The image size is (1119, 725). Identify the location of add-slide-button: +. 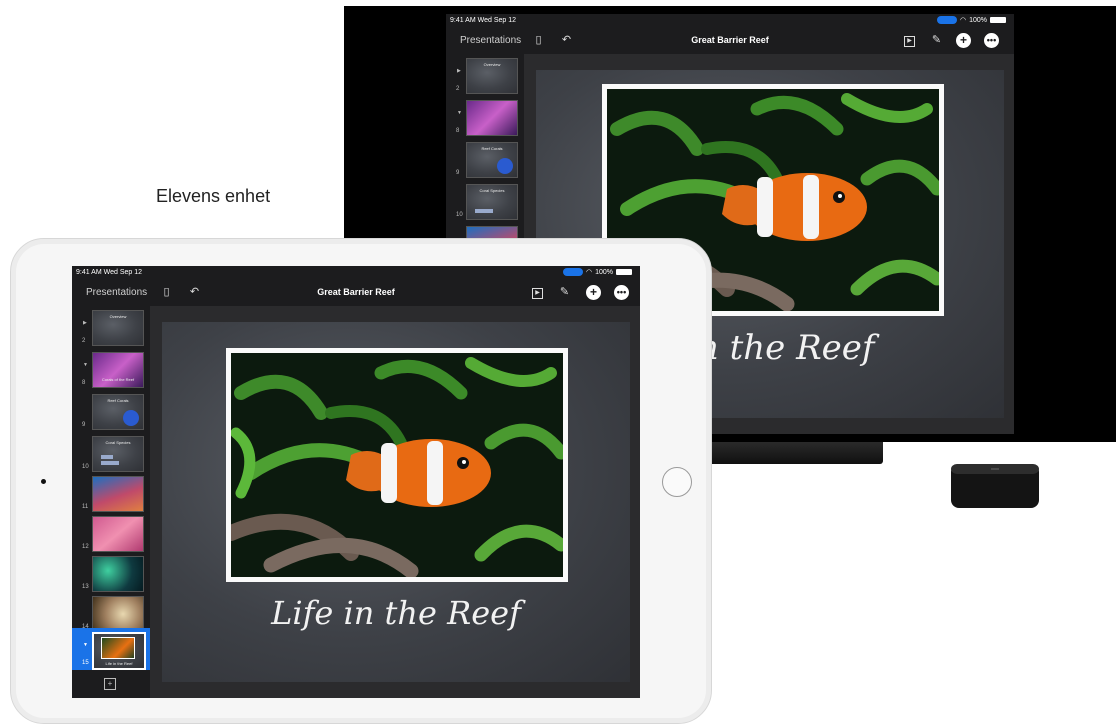
(110, 684).